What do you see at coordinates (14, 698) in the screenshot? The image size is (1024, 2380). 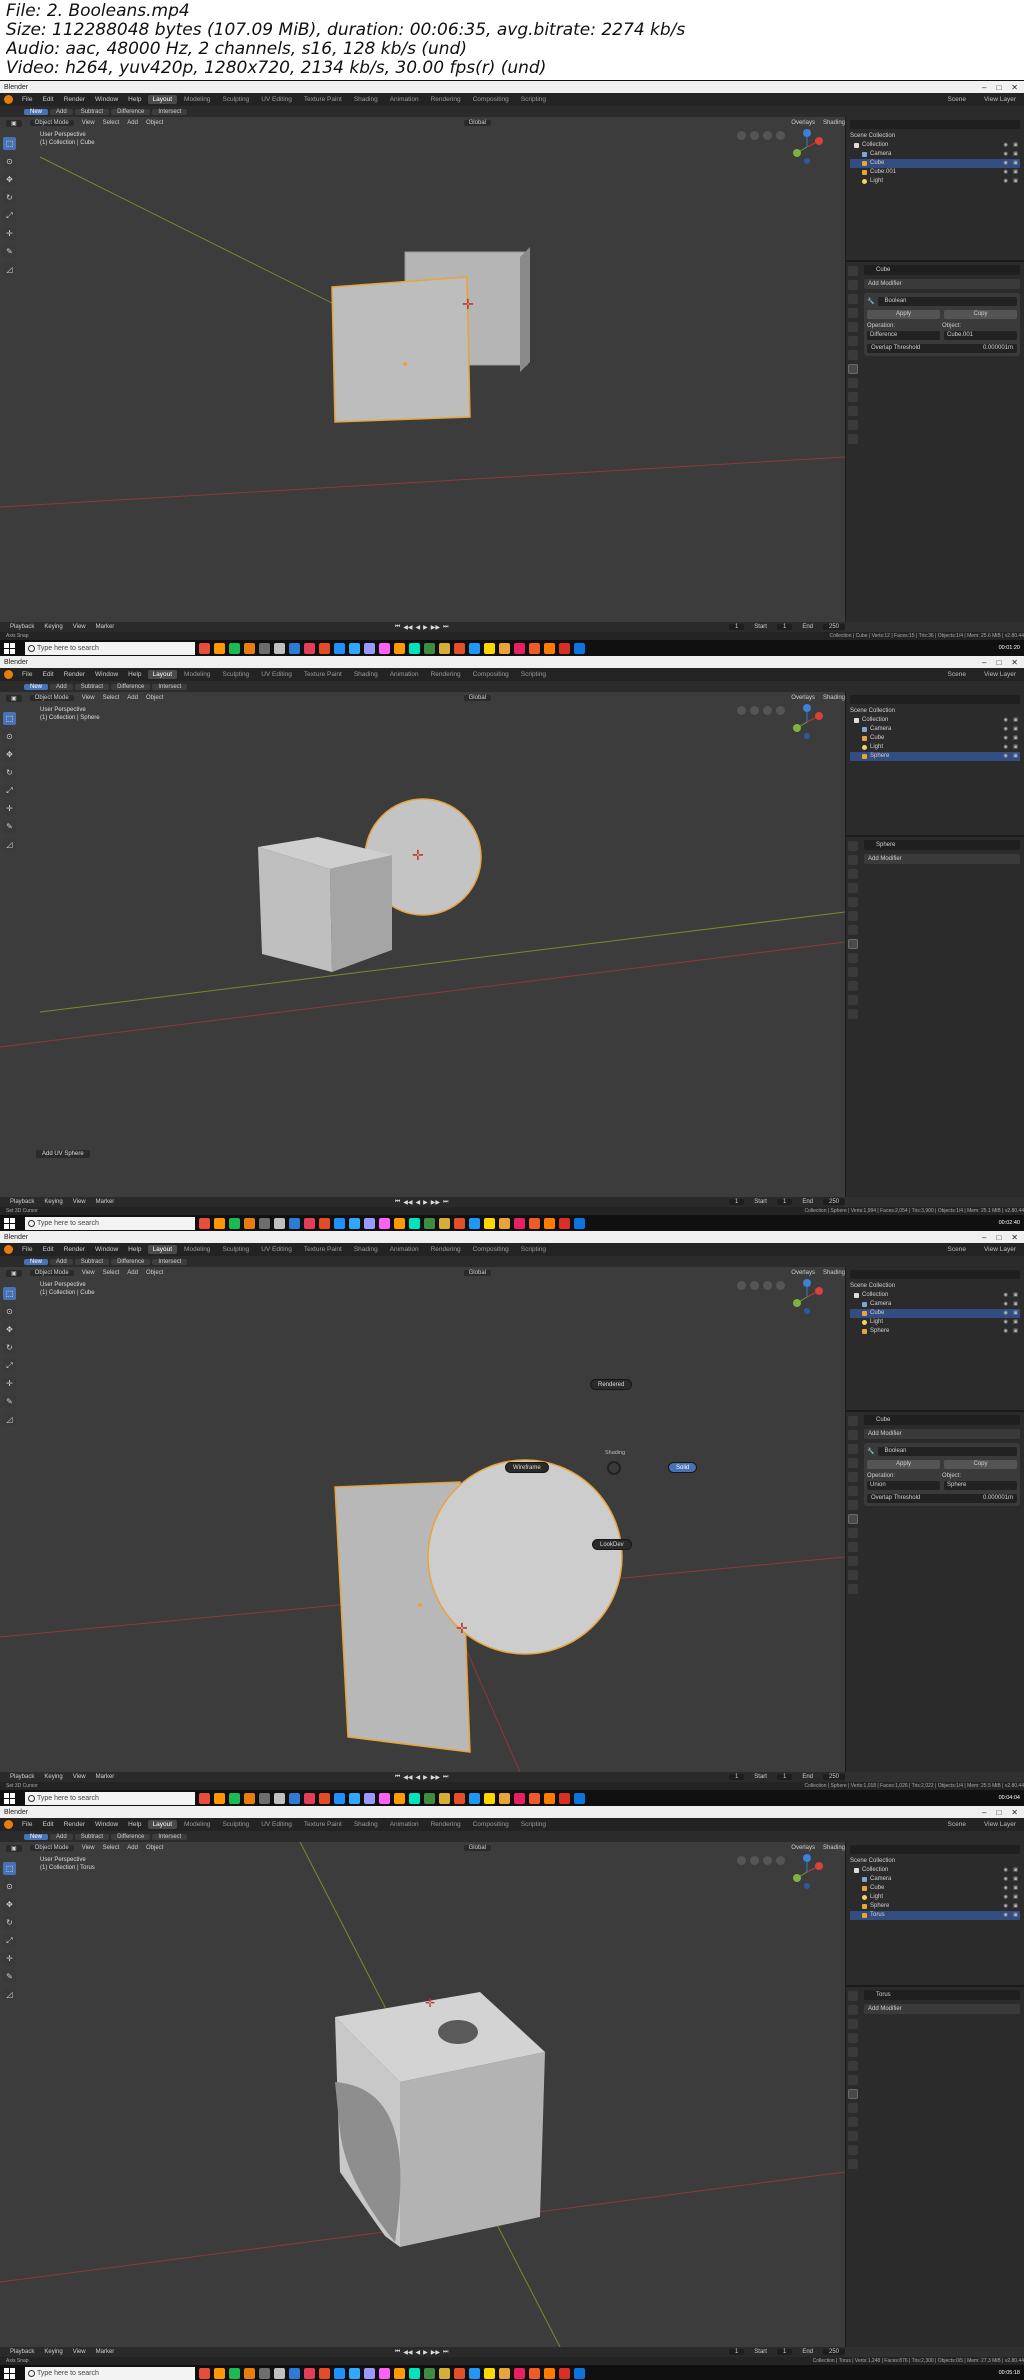 I see `editor-type-icon: ▣` at bounding box center [14, 698].